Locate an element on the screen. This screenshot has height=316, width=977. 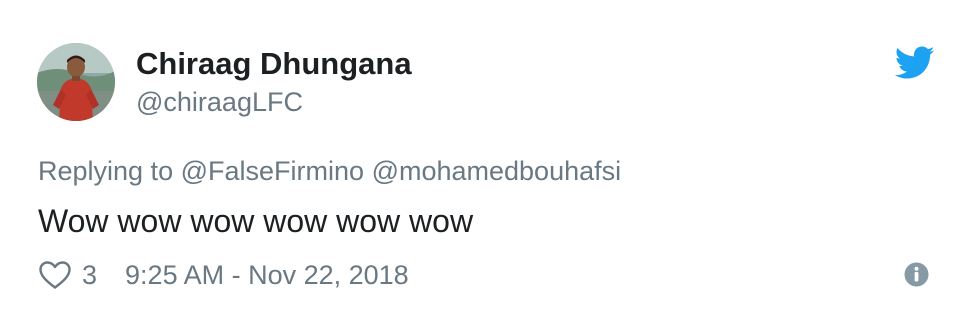
info-circle-icon is located at coordinates (916, 274).